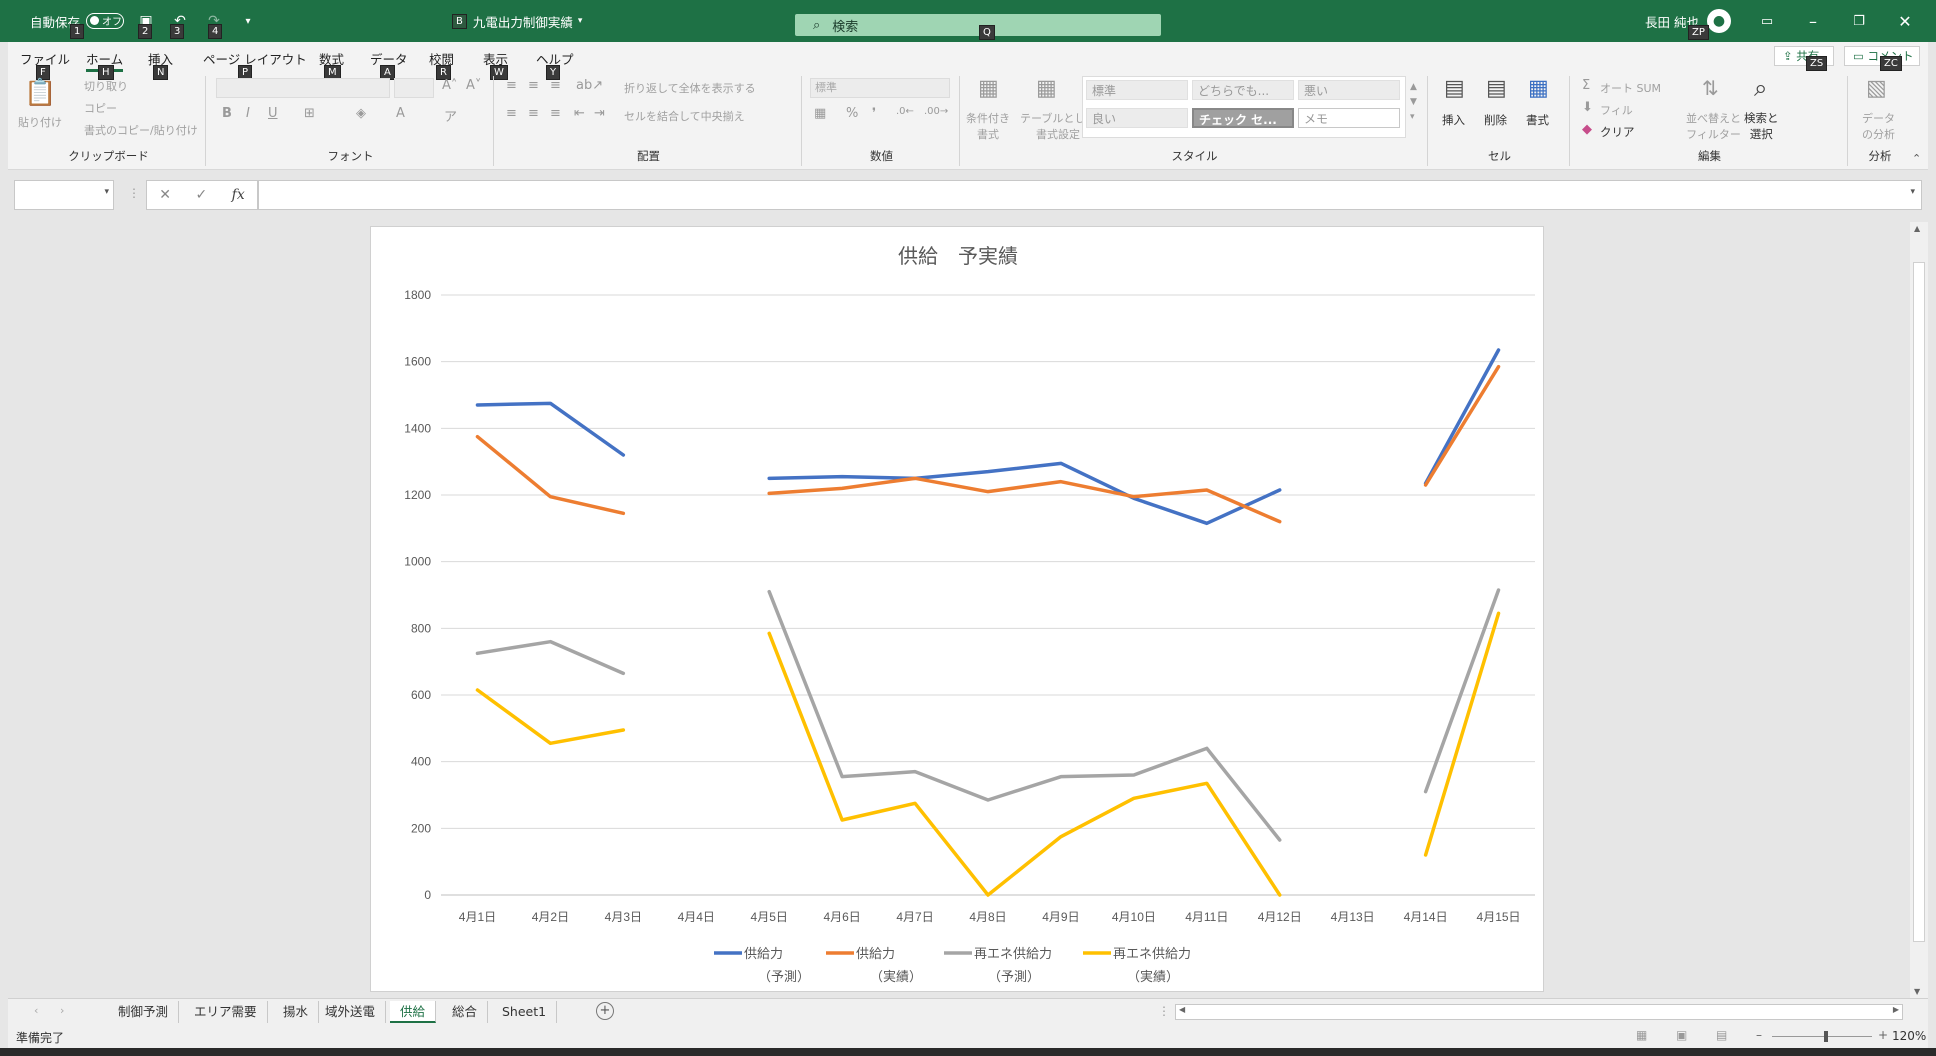  What do you see at coordinates (1539, 1012) in the screenshot?
I see `horizontal-scrollbar: ◀ ▶` at bounding box center [1539, 1012].